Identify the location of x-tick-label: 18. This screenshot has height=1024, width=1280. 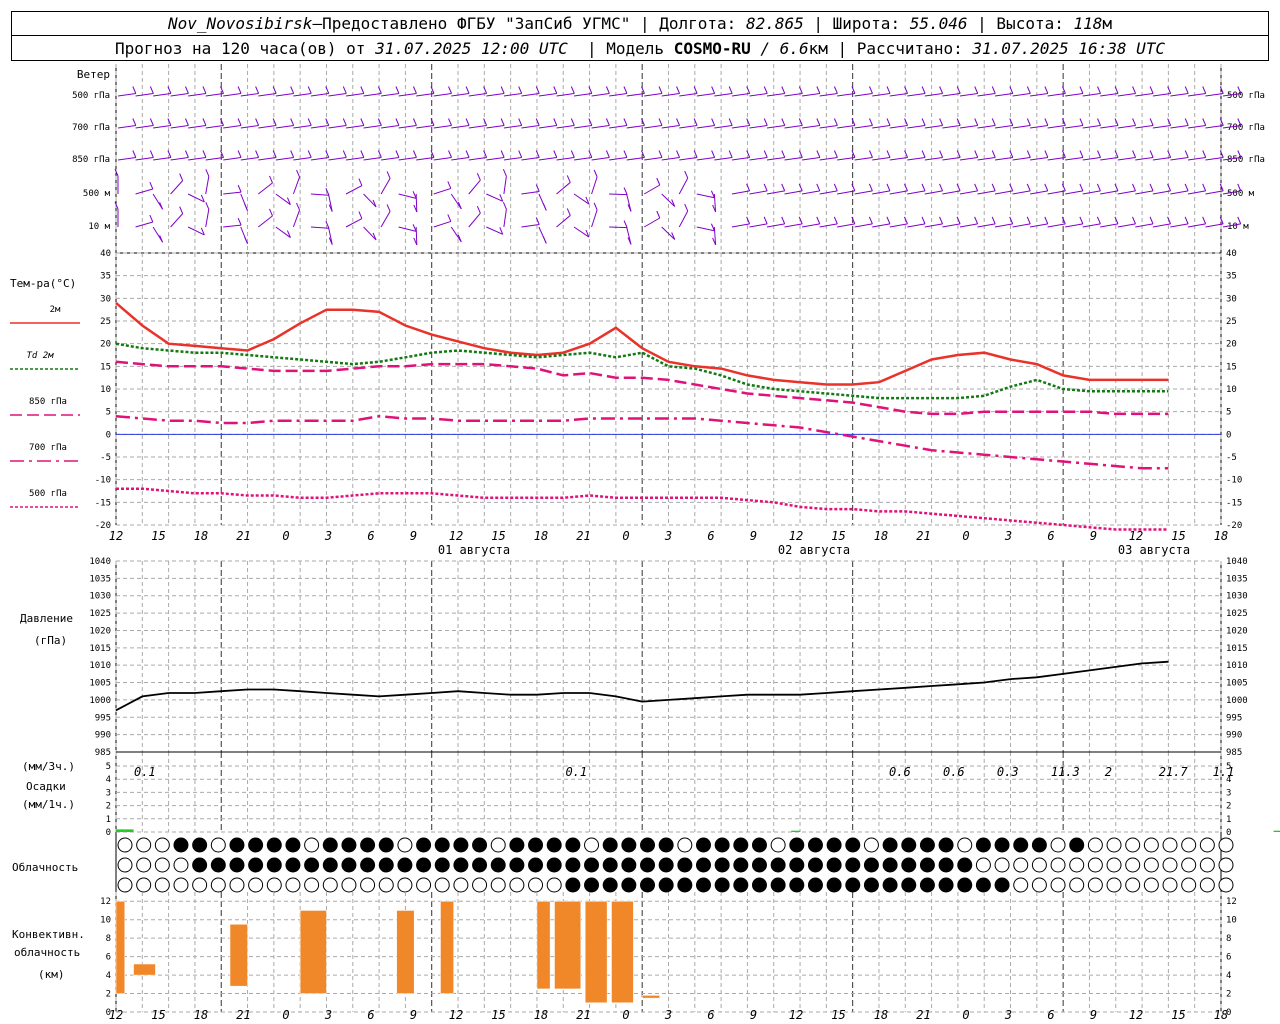
(1221, 536).